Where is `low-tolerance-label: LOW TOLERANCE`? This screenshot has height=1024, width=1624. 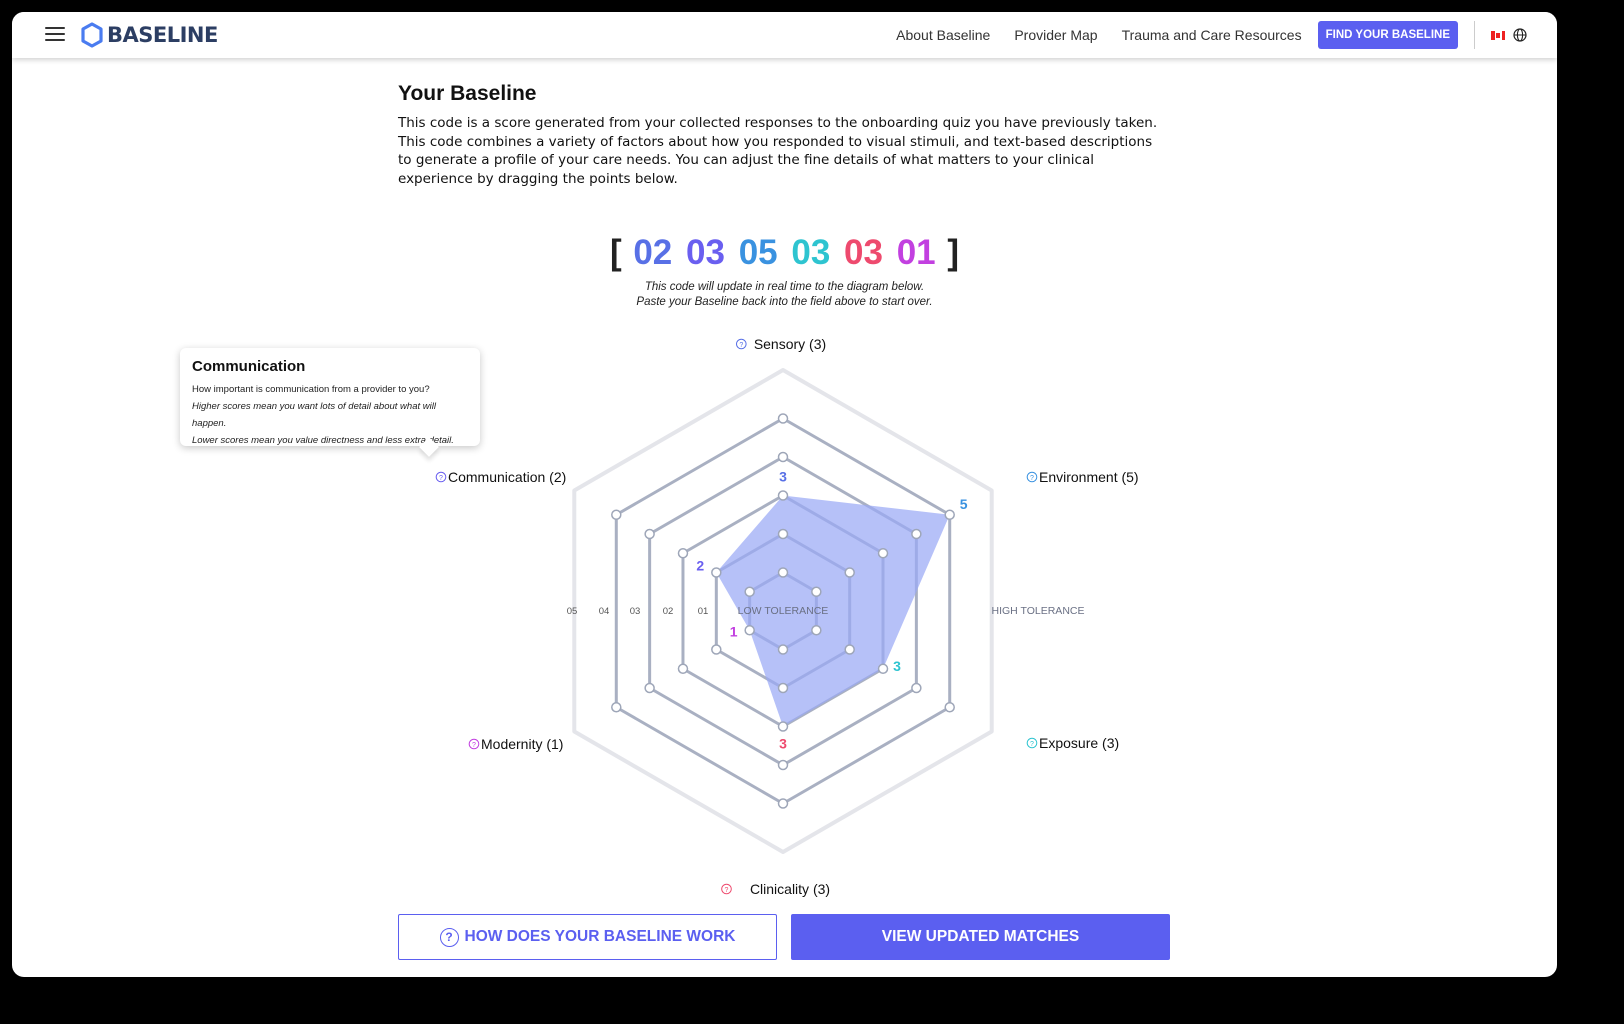 low-tolerance-label: LOW TOLERANCE is located at coordinates (783, 611).